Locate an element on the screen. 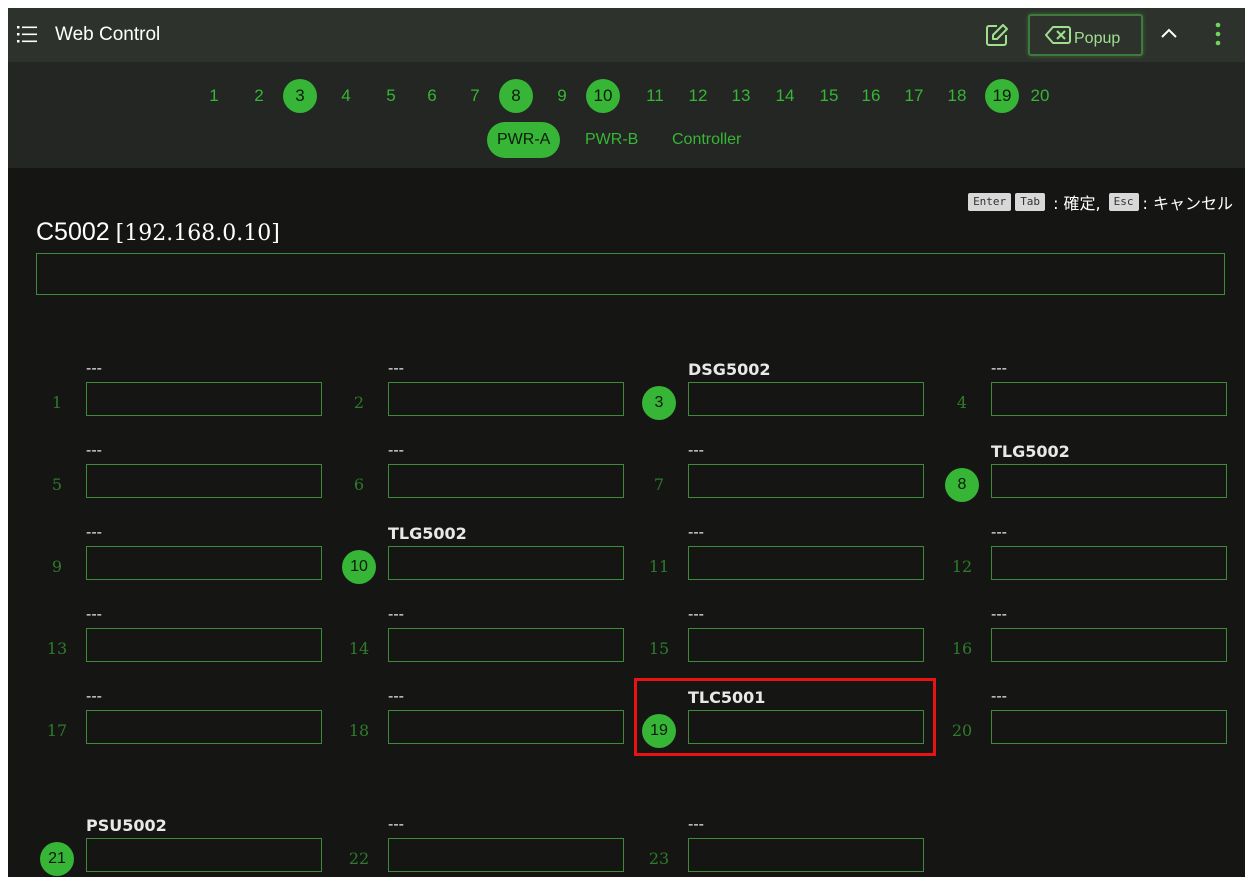 Image resolution: width=1245 pixels, height=877 pixels. tab-key-badge: Tab is located at coordinates (1030, 202).